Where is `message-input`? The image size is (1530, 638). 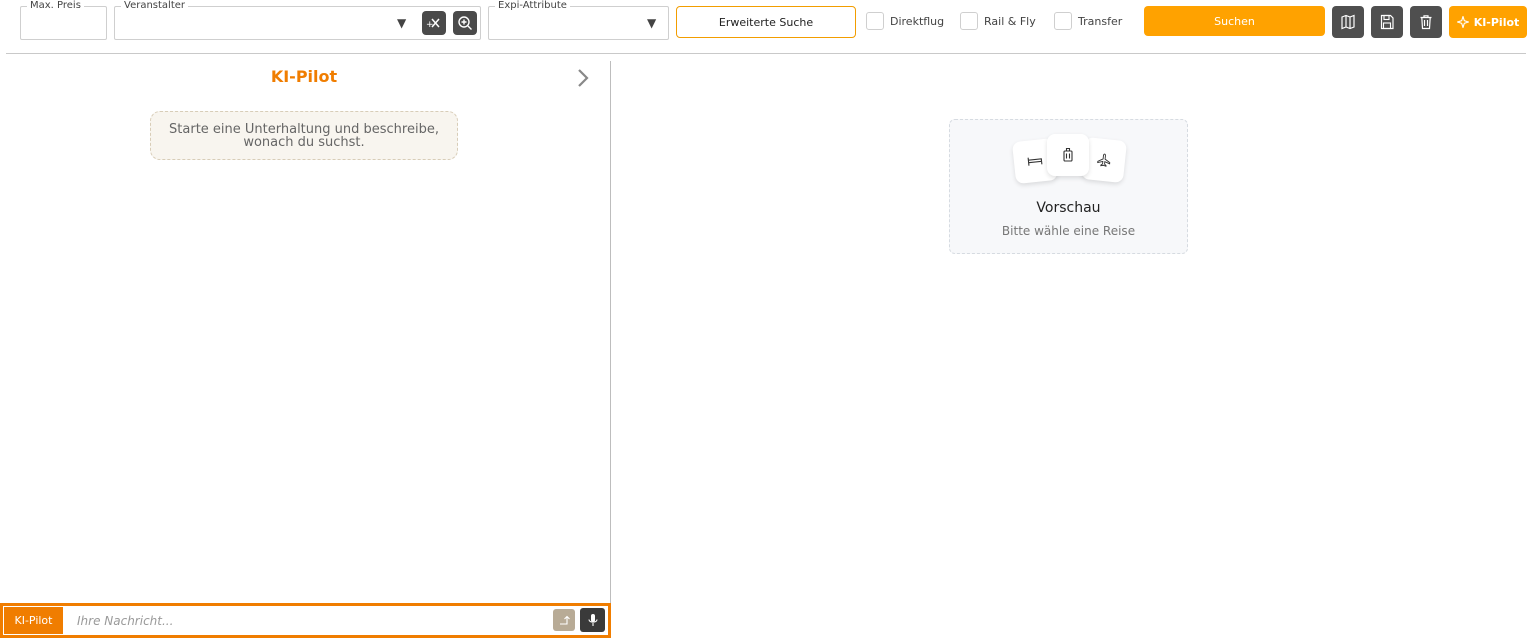
message-input is located at coordinates (304, 620).